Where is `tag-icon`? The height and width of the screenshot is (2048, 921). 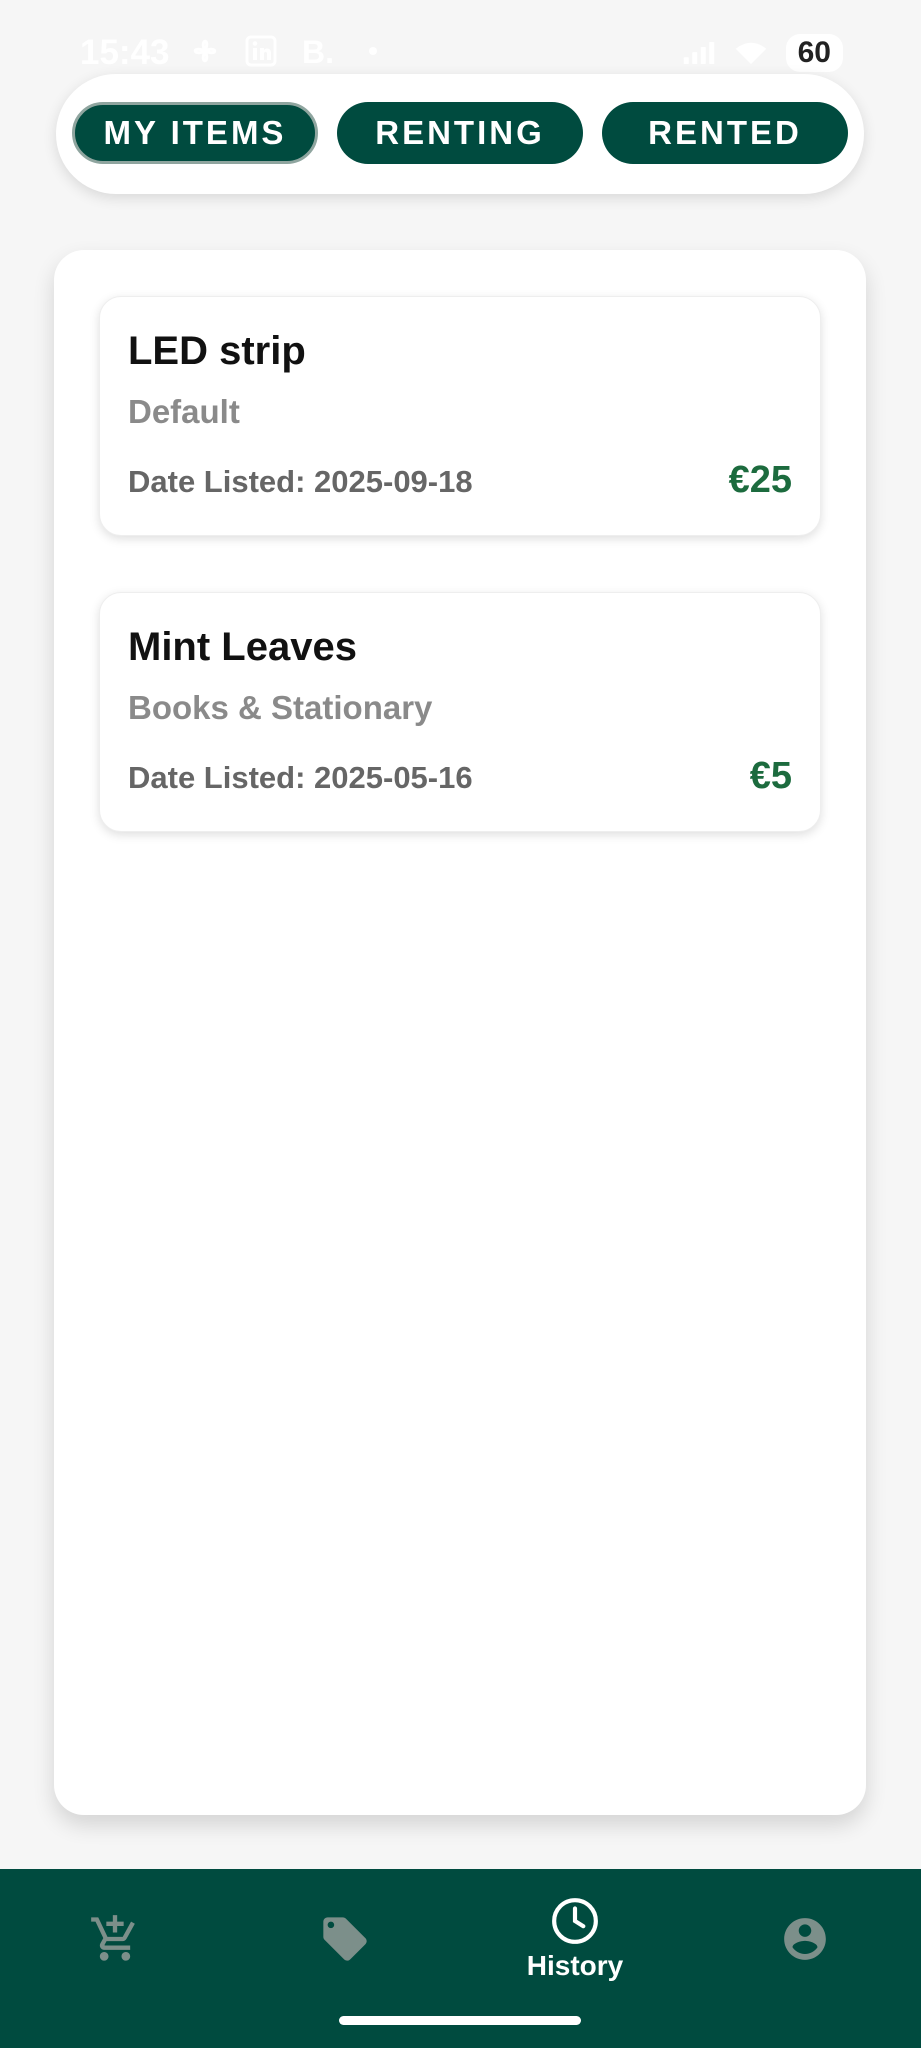 tag-icon is located at coordinates (345, 1939).